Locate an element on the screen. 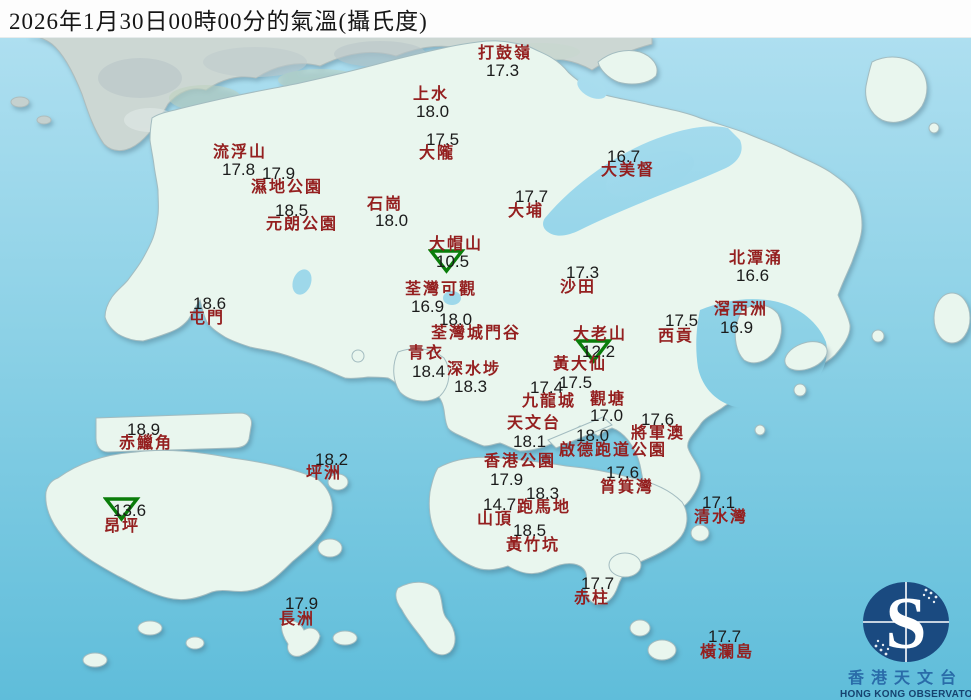  station-label: 元朗公園 is located at coordinates (302, 224).